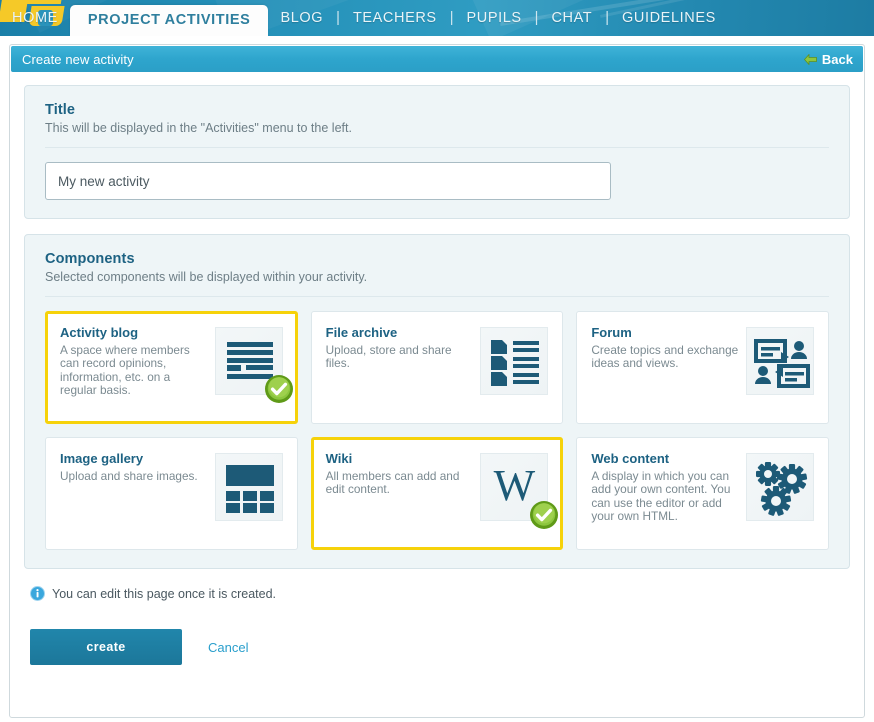  What do you see at coordinates (388, 357) in the screenshot?
I see `component-card-description: Upload, store and share files.` at bounding box center [388, 357].